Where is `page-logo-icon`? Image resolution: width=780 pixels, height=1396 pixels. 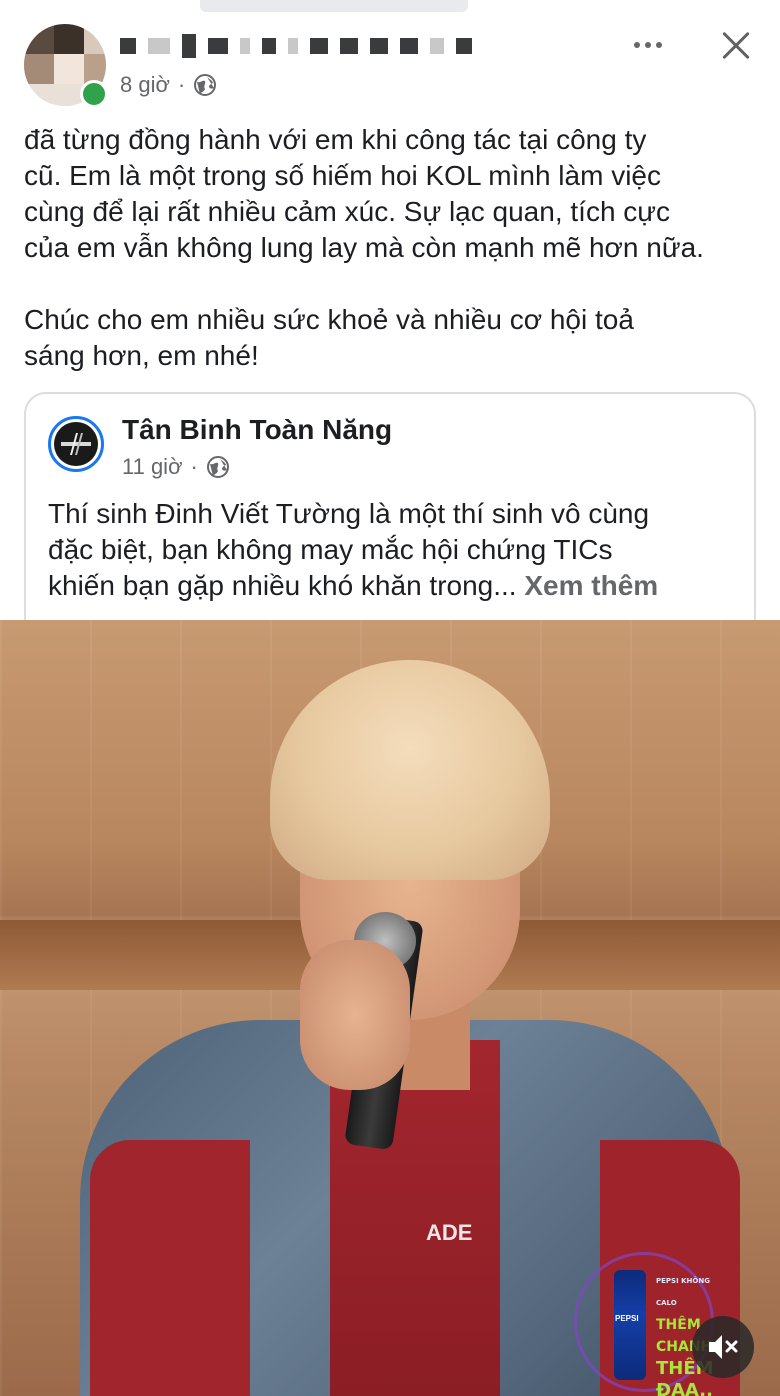
page-logo-icon is located at coordinates (76, 444).